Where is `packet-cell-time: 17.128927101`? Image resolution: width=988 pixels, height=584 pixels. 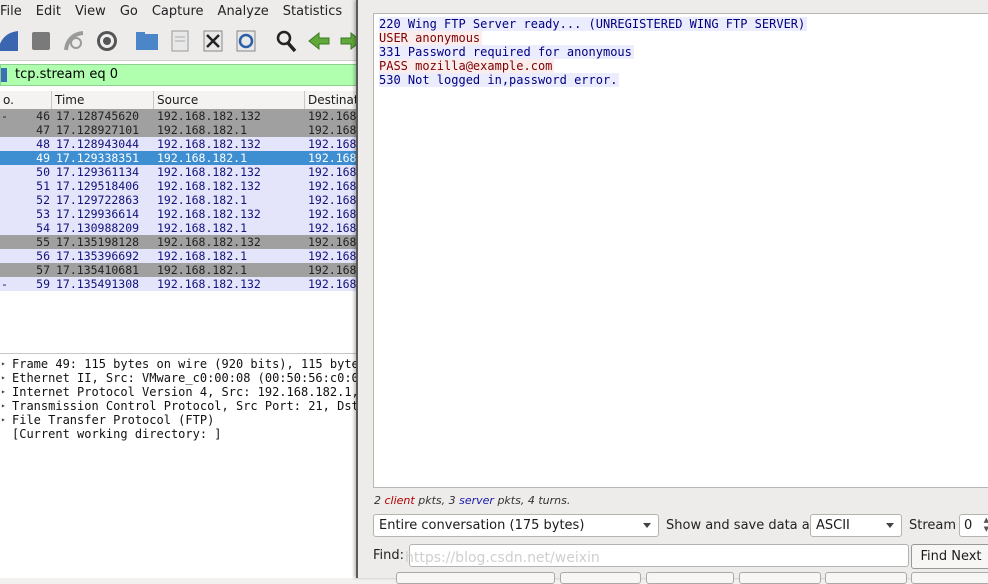
packet-cell-time: 17.128927101 is located at coordinates (98, 130).